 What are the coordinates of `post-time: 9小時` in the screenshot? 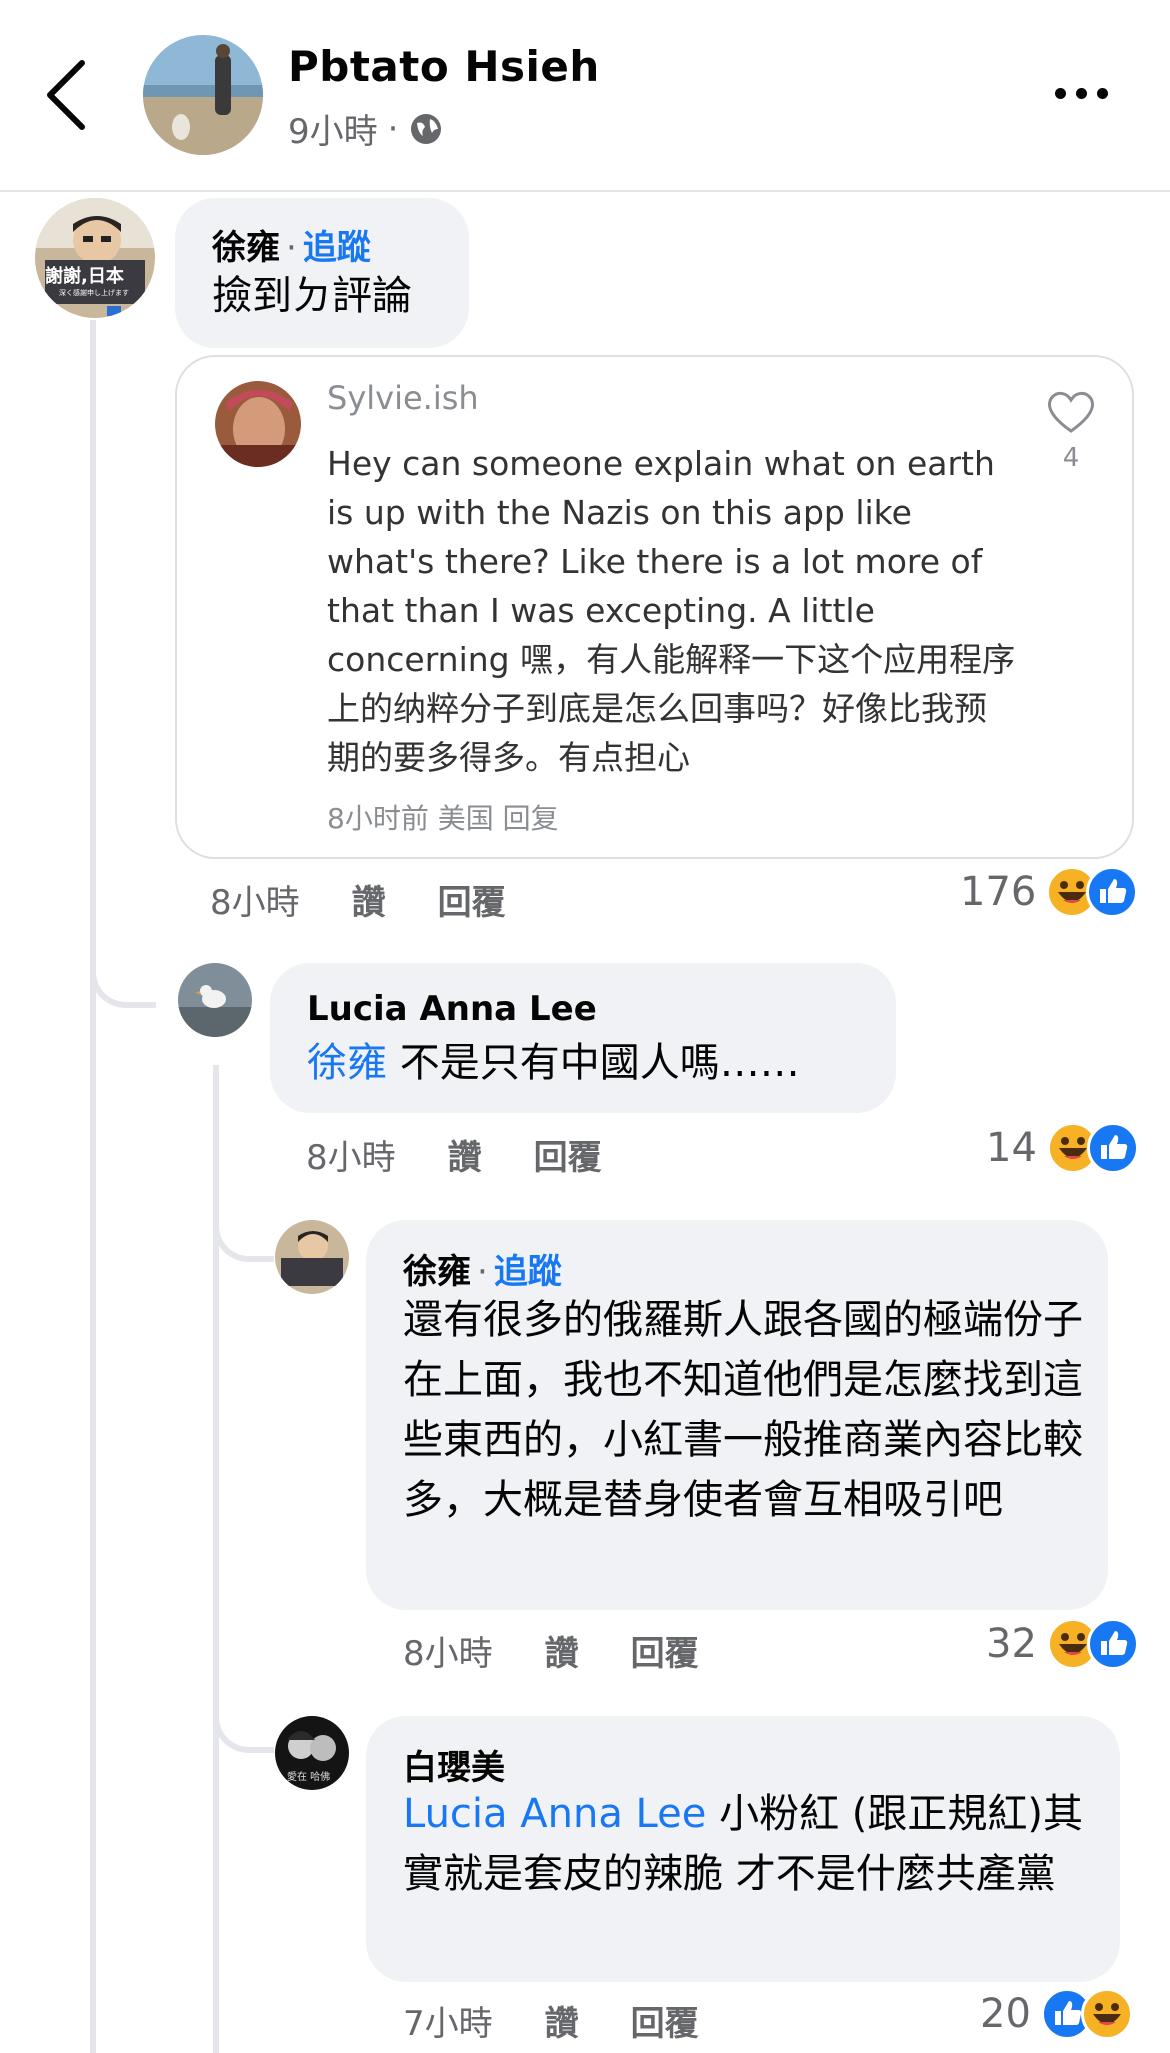 It's located at (333, 132).